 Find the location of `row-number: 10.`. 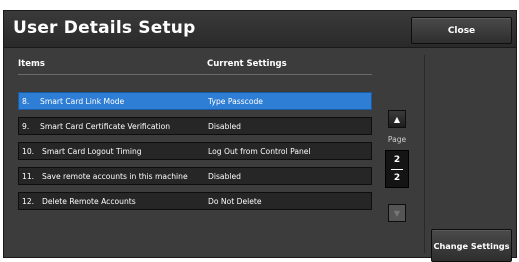

row-number: 10. is located at coordinates (28, 151).